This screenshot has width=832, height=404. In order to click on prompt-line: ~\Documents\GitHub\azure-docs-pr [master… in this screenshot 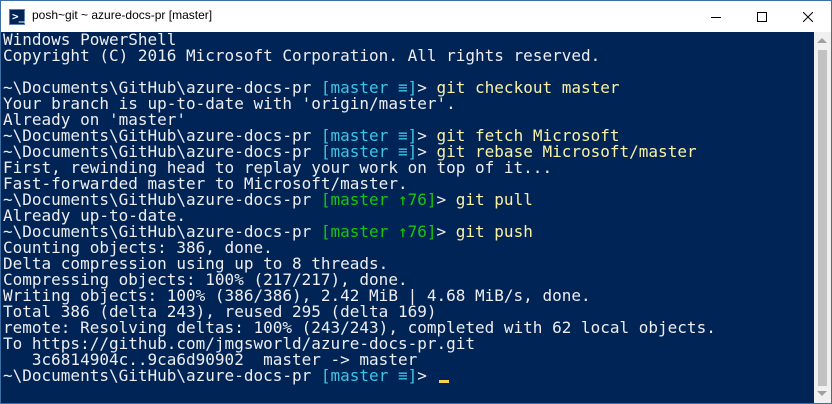, I will do `click(226, 376)`.